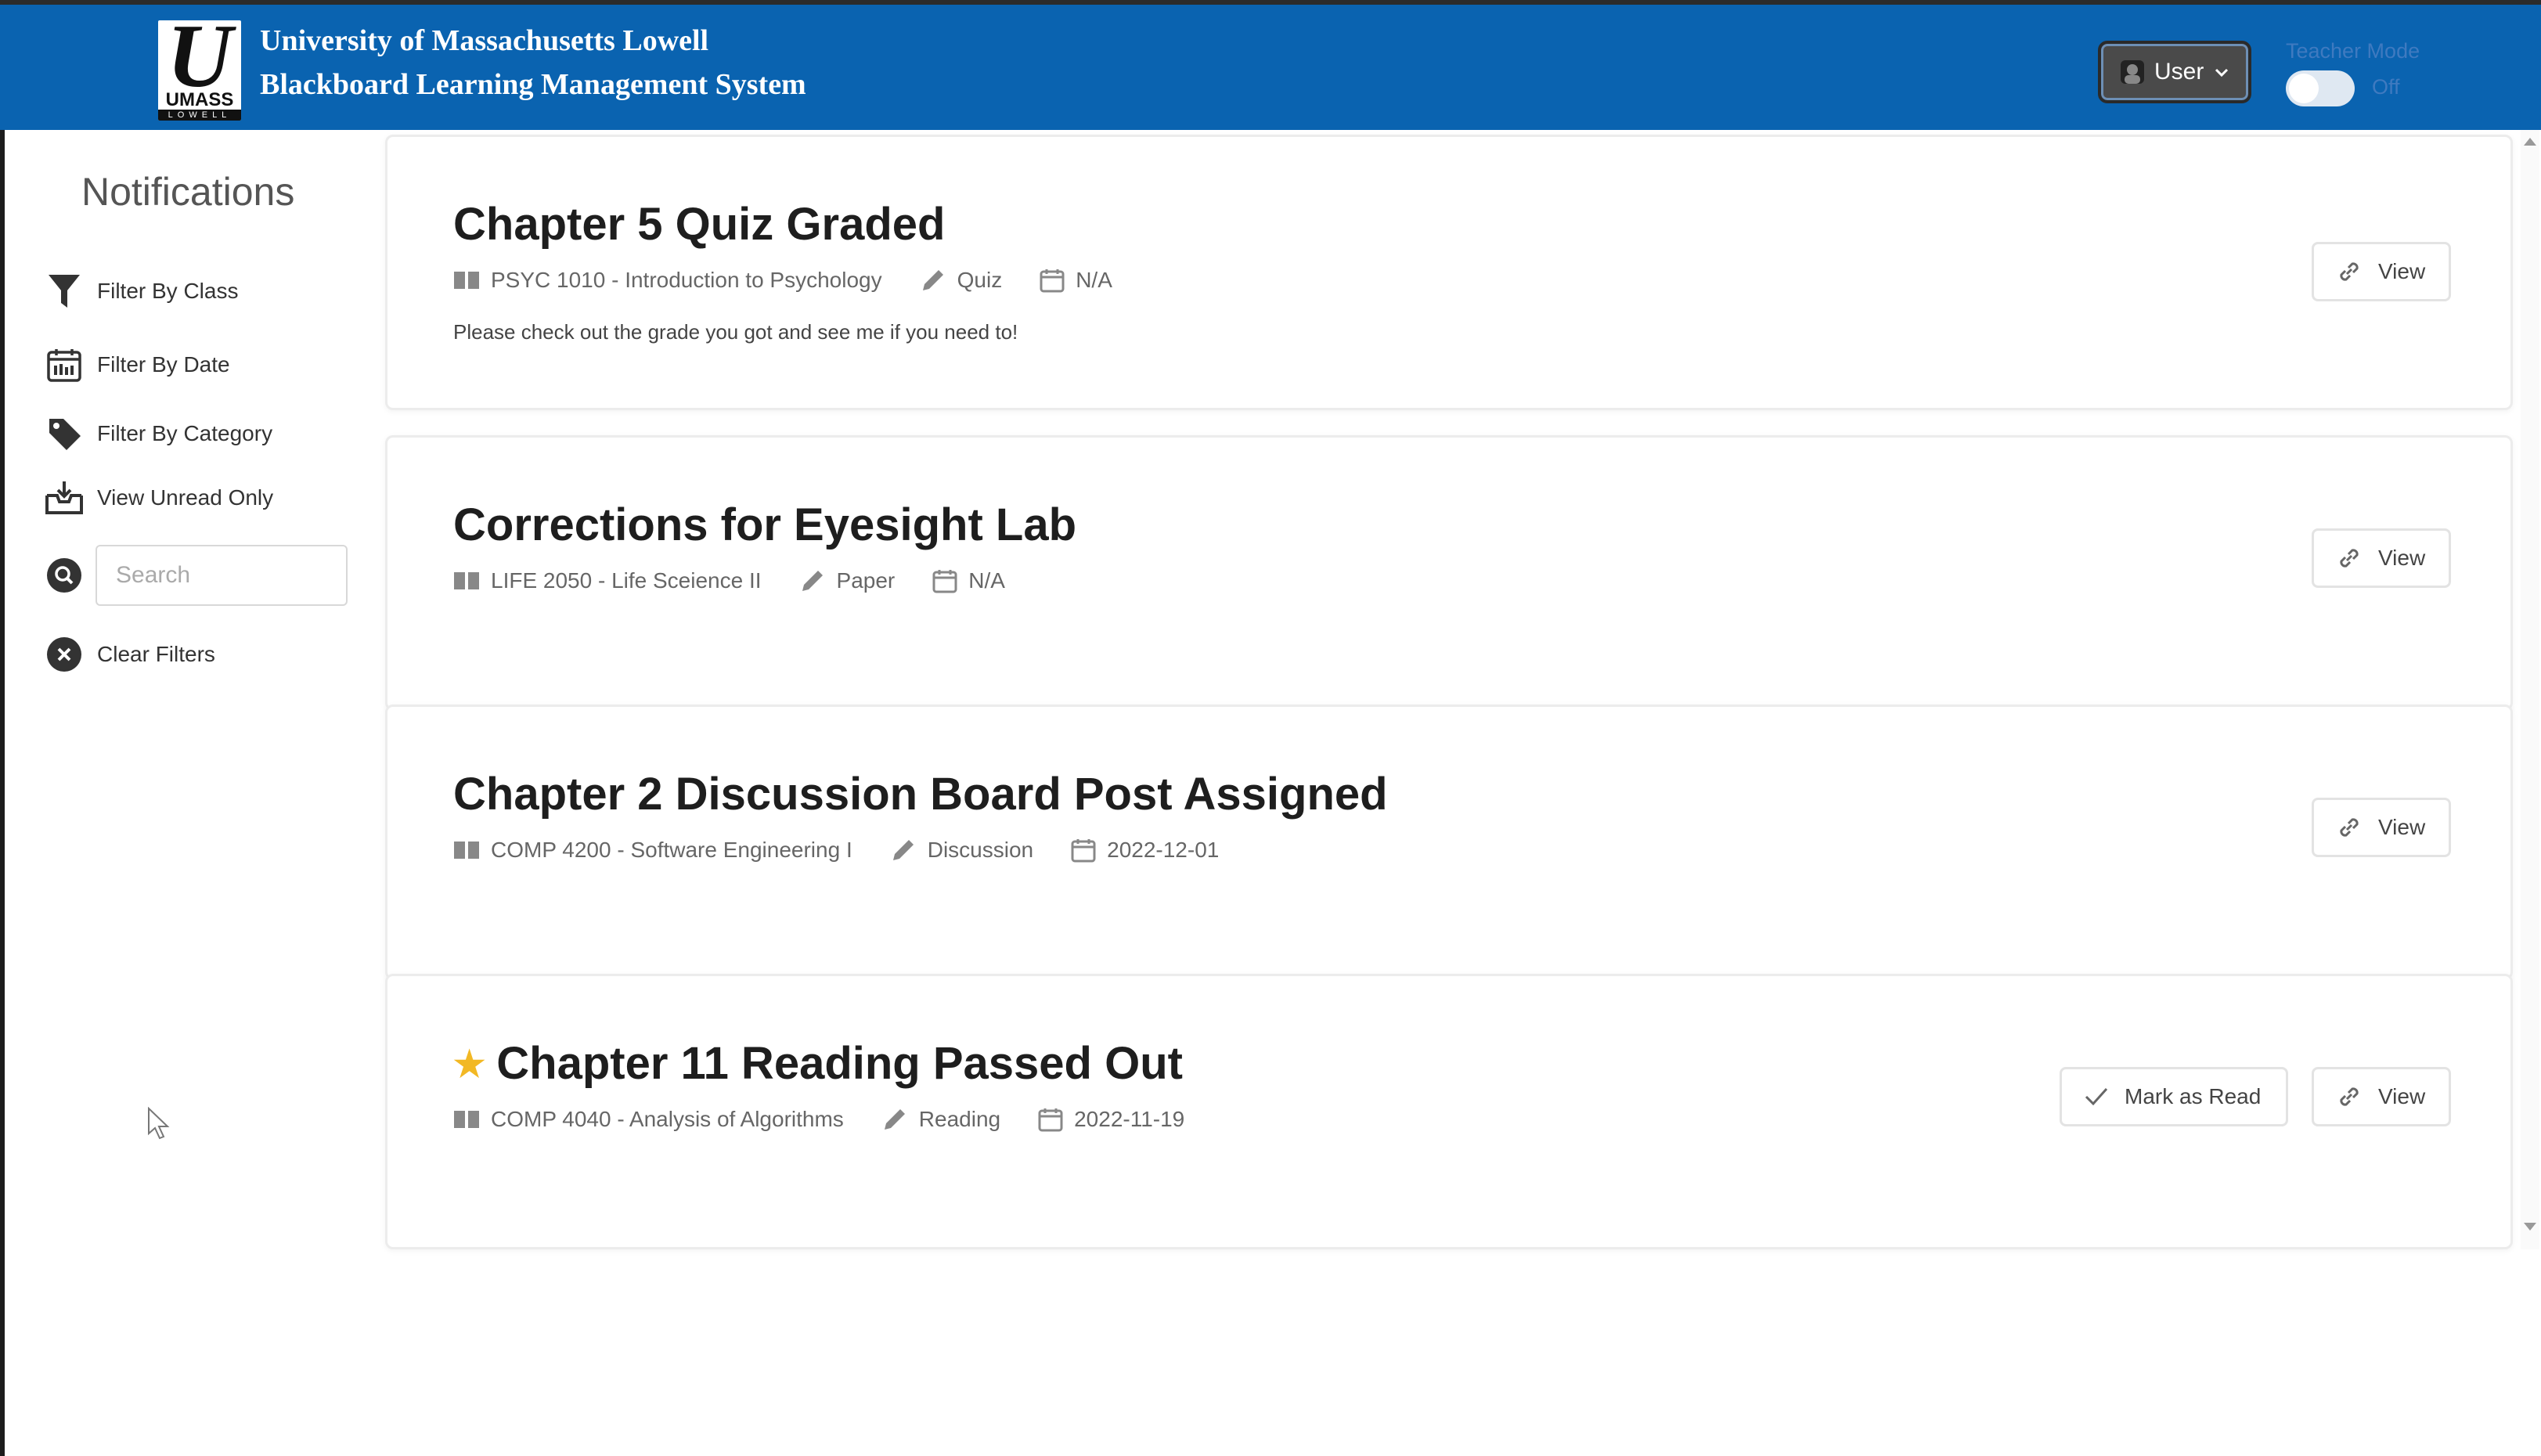 The height and width of the screenshot is (1456, 2541). Describe the element at coordinates (959, 1119) in the screenshot. I see `category-name: Reading` at that location.